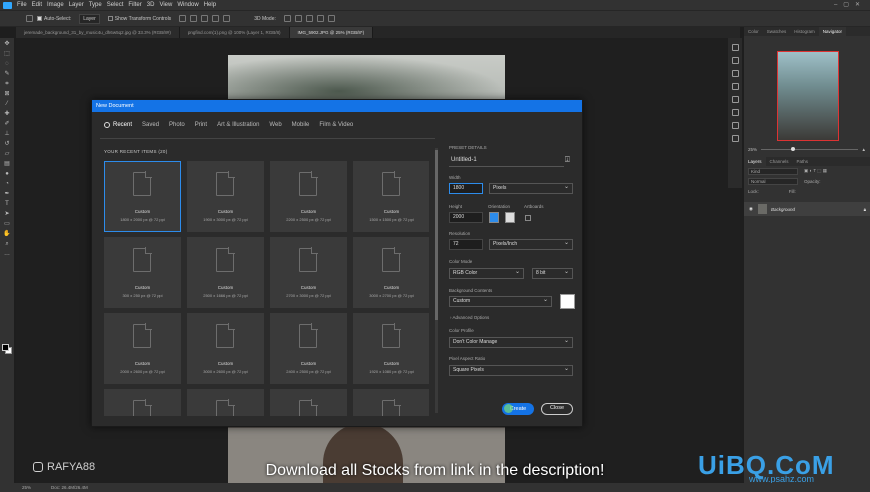 This screenshot has width=870, height=492. I want to click on recent-preset-card: Custom 300 x 250 px @ 72 ppi, so click(142, 272).